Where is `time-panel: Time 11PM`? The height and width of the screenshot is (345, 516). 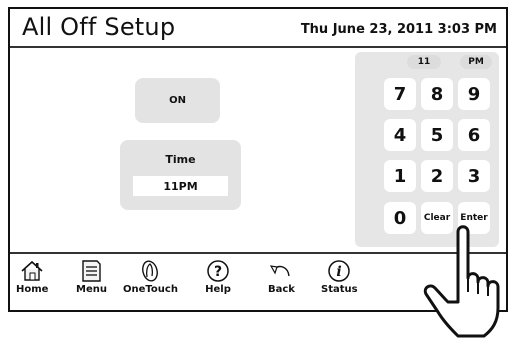 time-panel: Time 11PM is located at coordinates (180, 175).